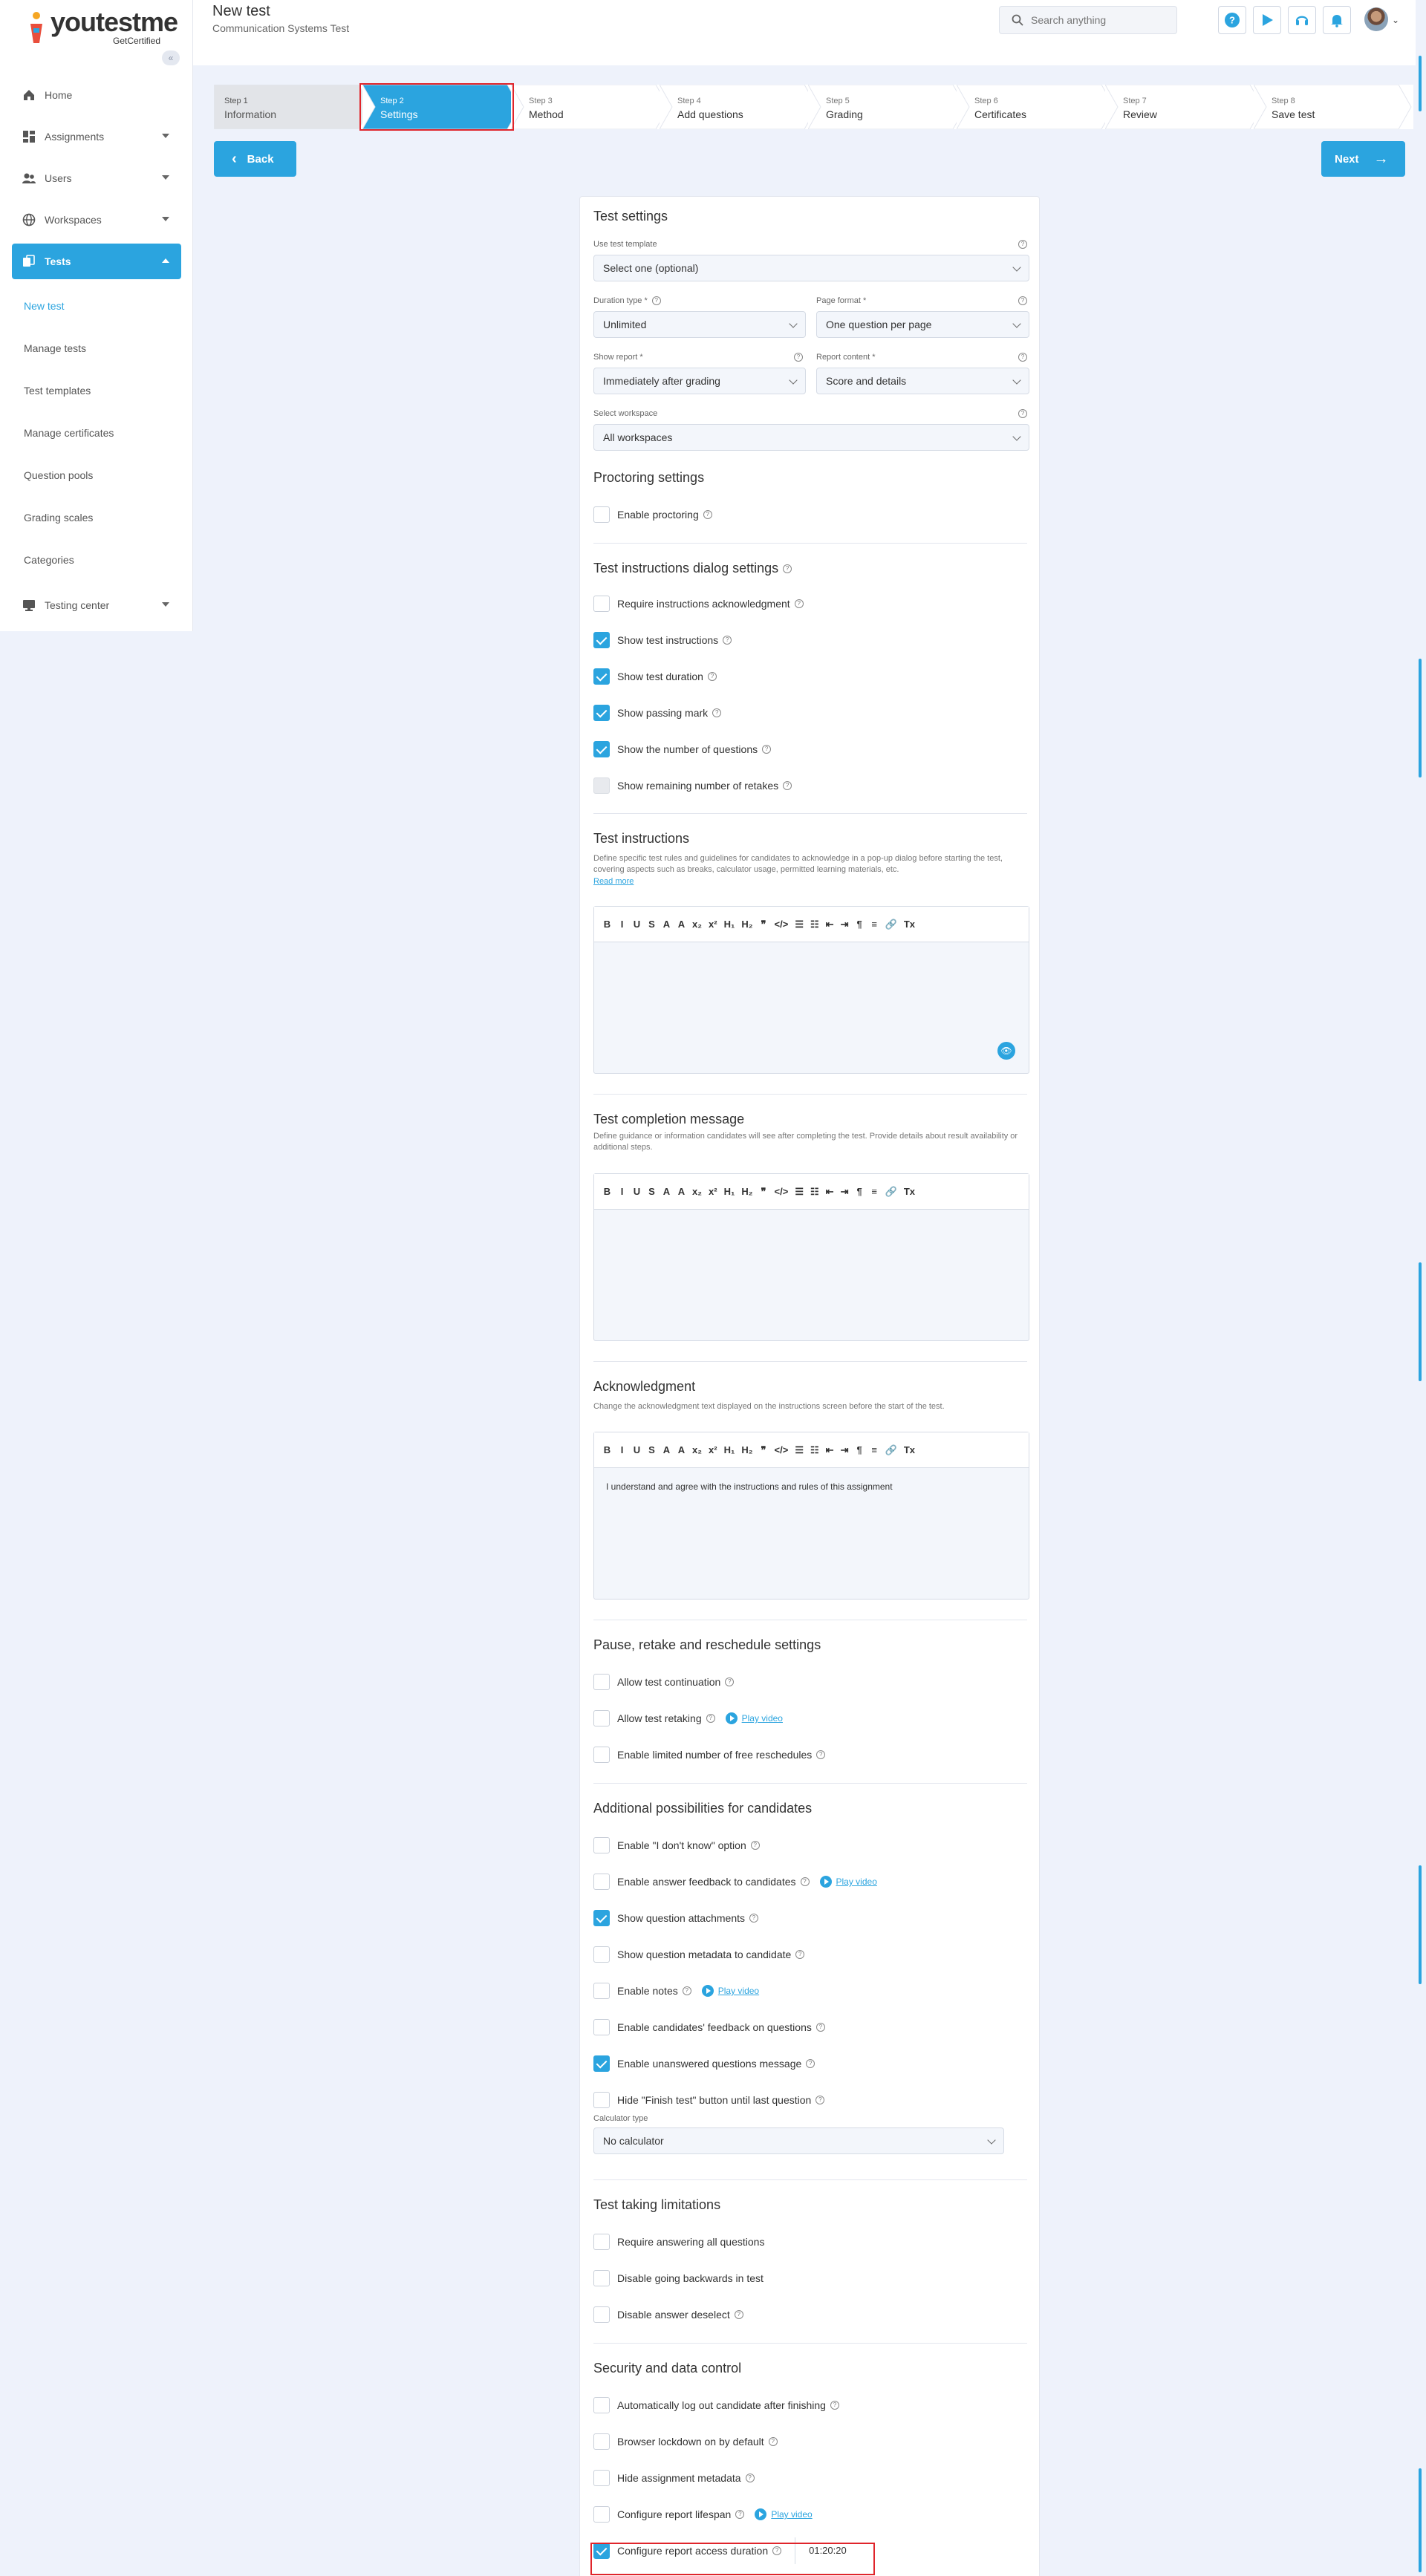 The width and height of the screenshot is (1426, 2576). What do you see at coordinates (681, 1191) in the screenshot?
I see `toolbar-button: A` at bounding box center [681, 1191].